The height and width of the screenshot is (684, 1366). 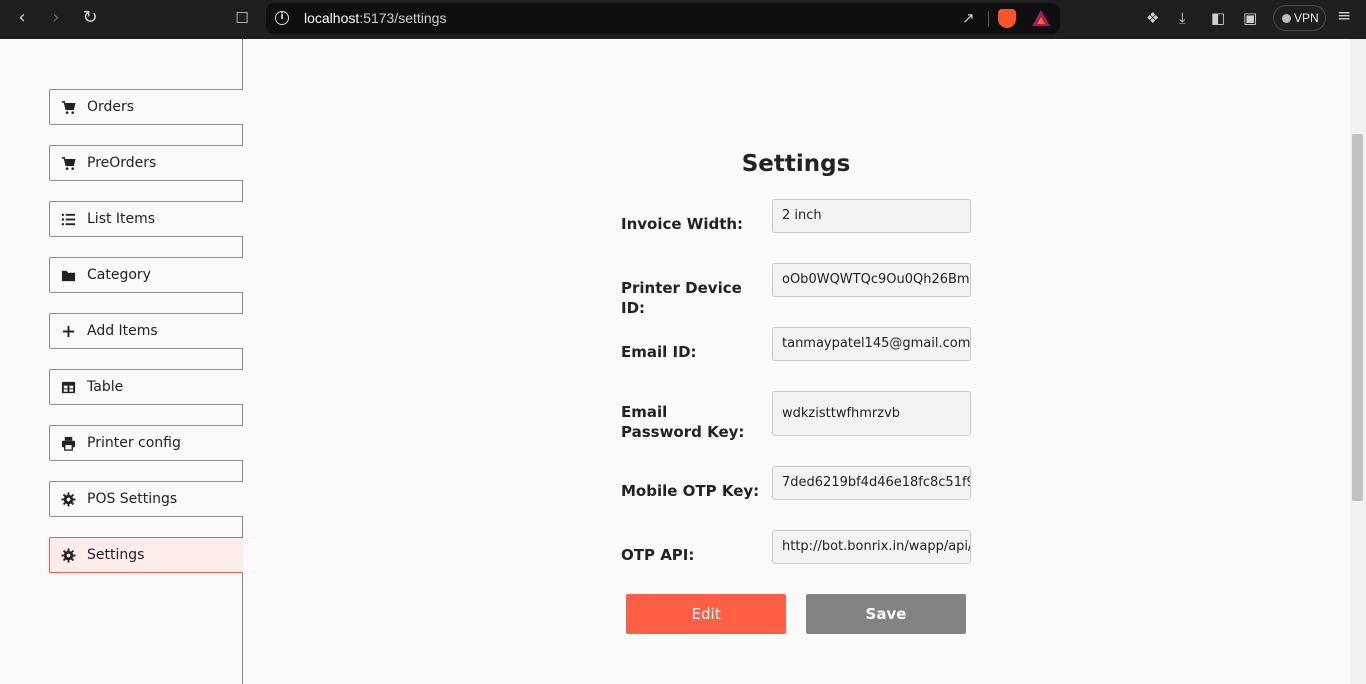 I want to click on sidebar-item-preorders: PreOrders, so click(x=146, y=163).